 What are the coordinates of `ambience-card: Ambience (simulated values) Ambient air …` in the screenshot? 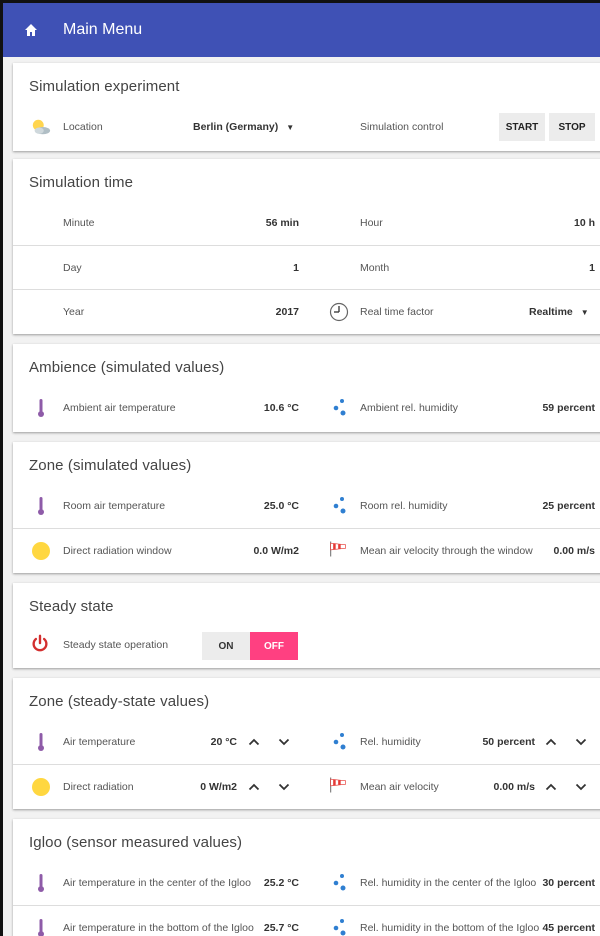 It's located at (306, 388).